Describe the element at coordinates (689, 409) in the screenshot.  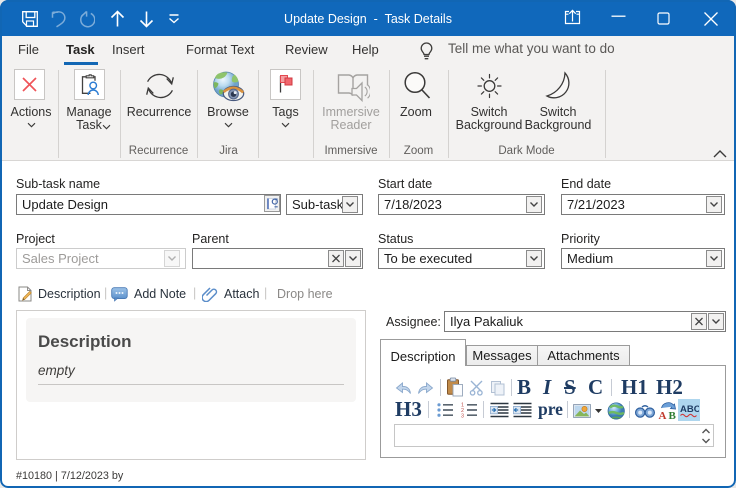
I see `svg-text: ABC` at that location.